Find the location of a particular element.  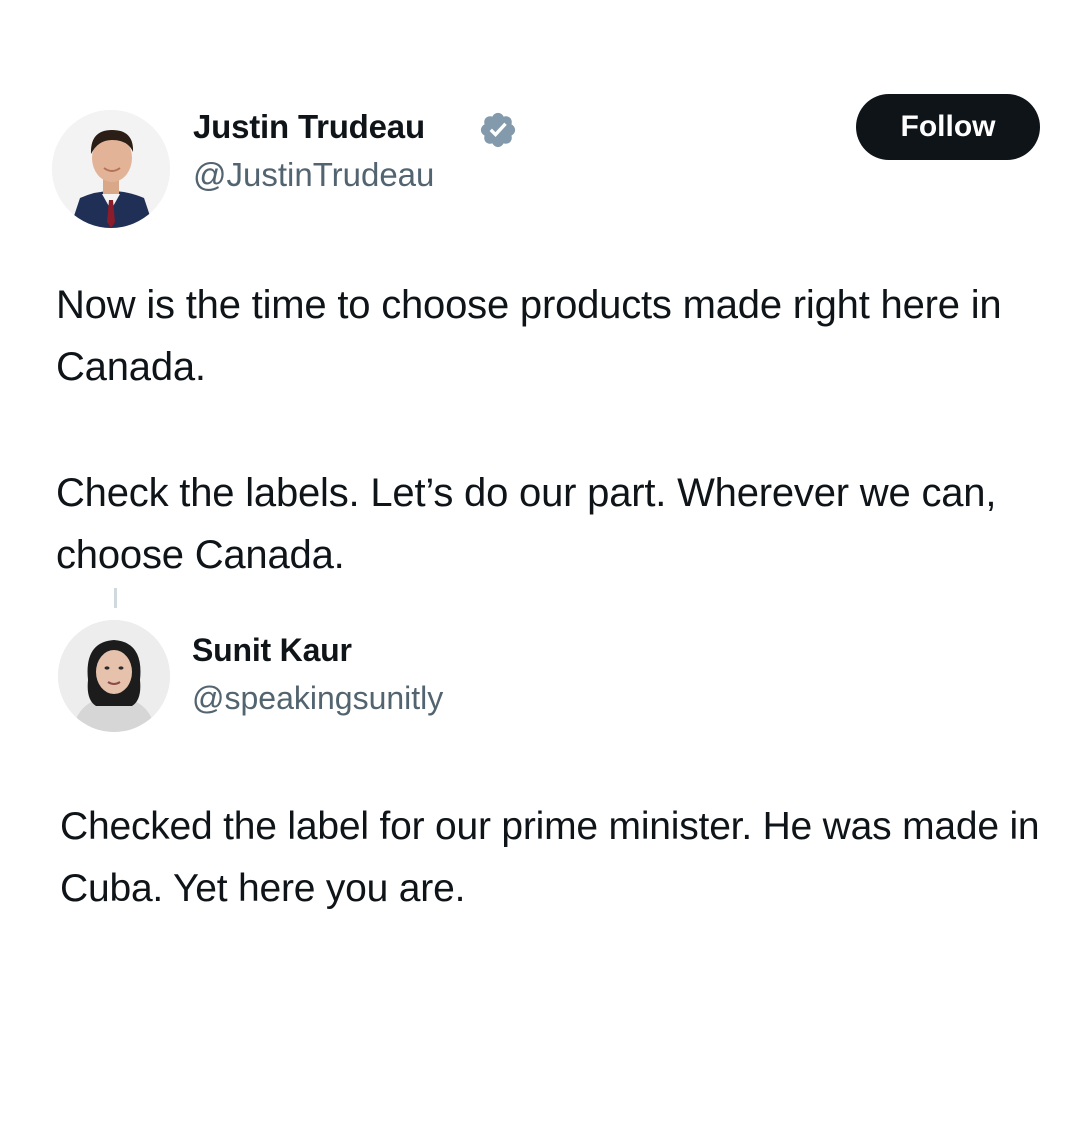

avatar-sunit-kaur is located at coordinates (114, 676).